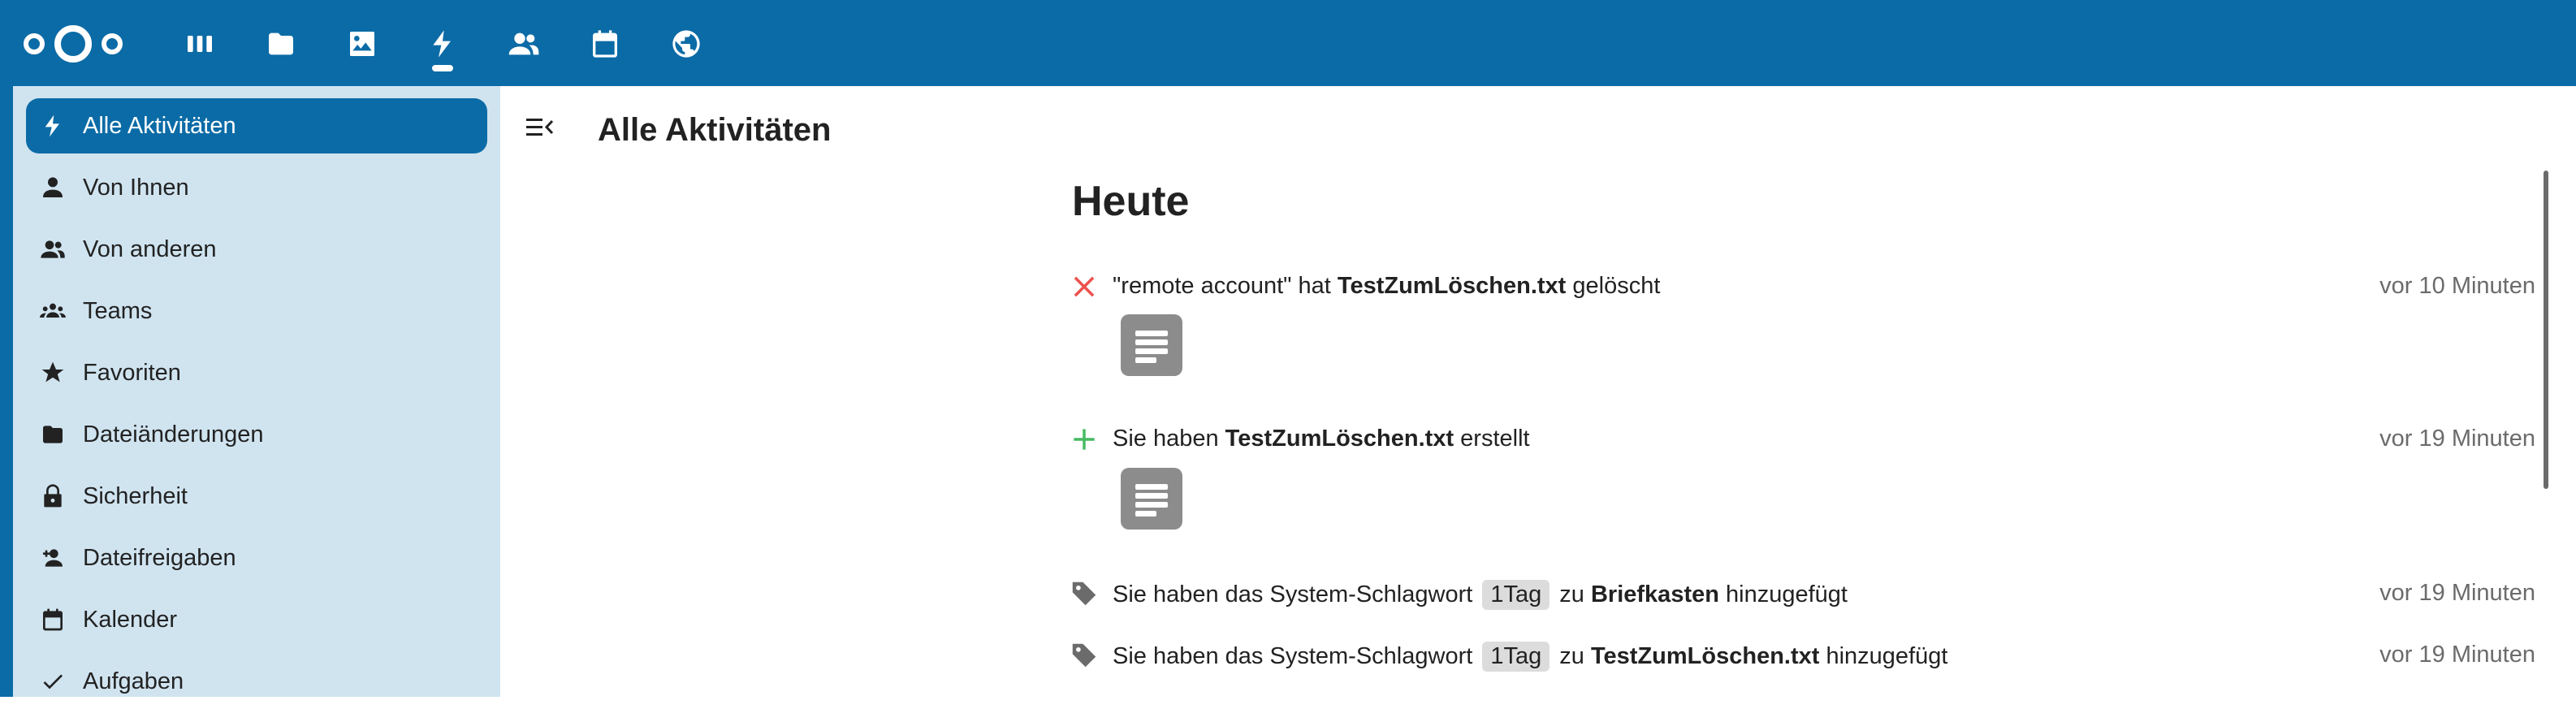 Image resolution: width=2576 pixels, height=709 pixels. Describe the element at coordinates (443, 68) in the screenshot. I see `active-app-indicator` at that location.